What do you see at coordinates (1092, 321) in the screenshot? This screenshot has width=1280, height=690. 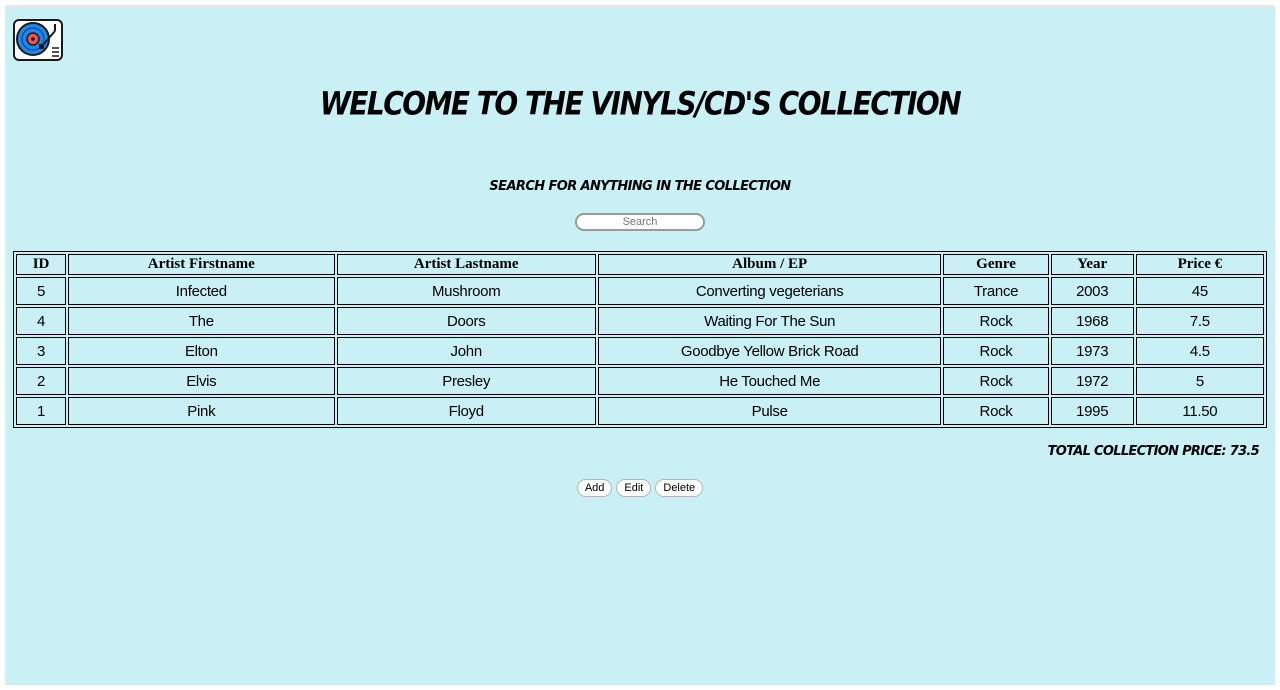 I see `cell-year: 1968` at bounding box center [1092, 321].